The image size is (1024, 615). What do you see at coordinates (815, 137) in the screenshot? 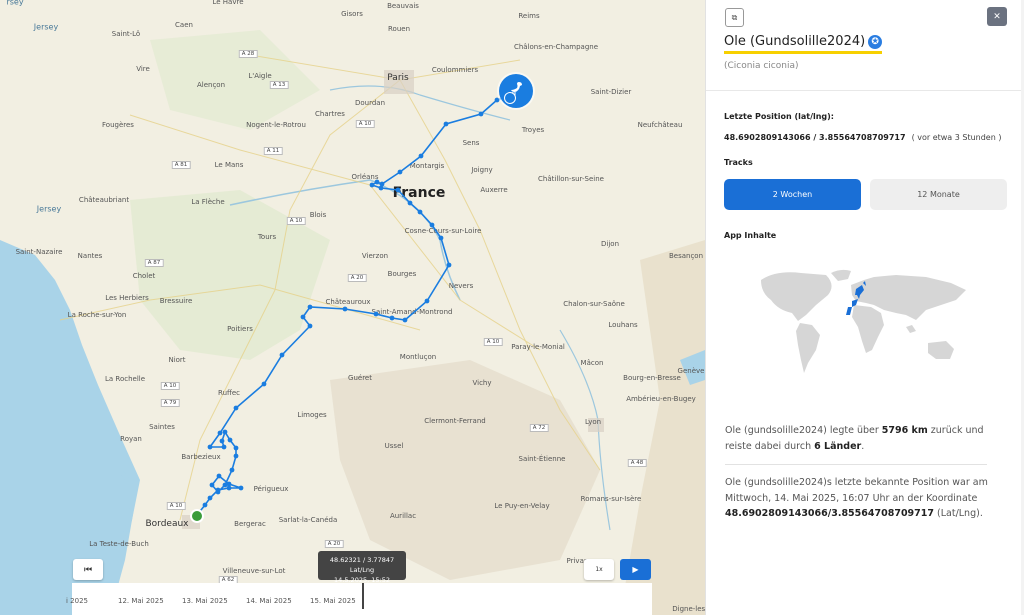
I see `last-position-coords: 48.6902809143066 / 3.85564708709717` at bounding box center [815, 137].